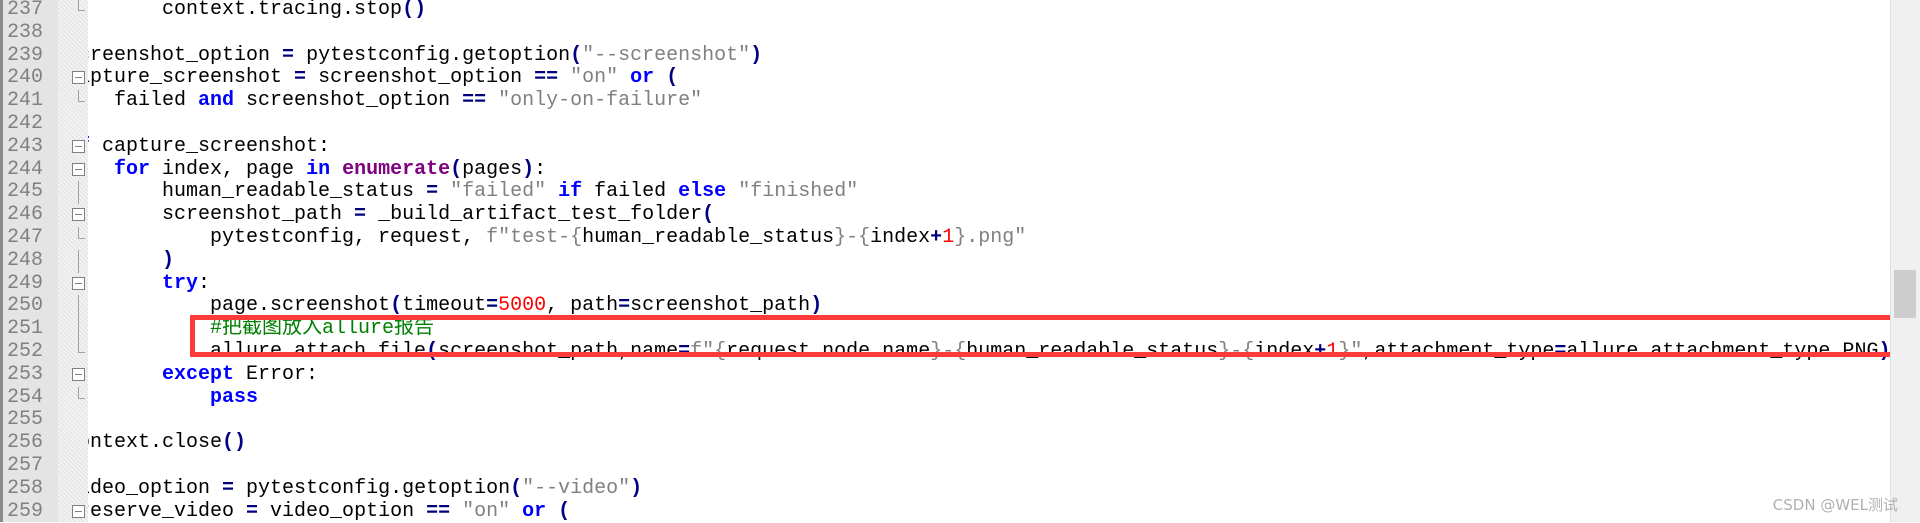 The width and height of the screenshot is (1920, 523). Describe the element at coordinates (25, 443) in the screenshot. I see `line-number: 256` at that location.